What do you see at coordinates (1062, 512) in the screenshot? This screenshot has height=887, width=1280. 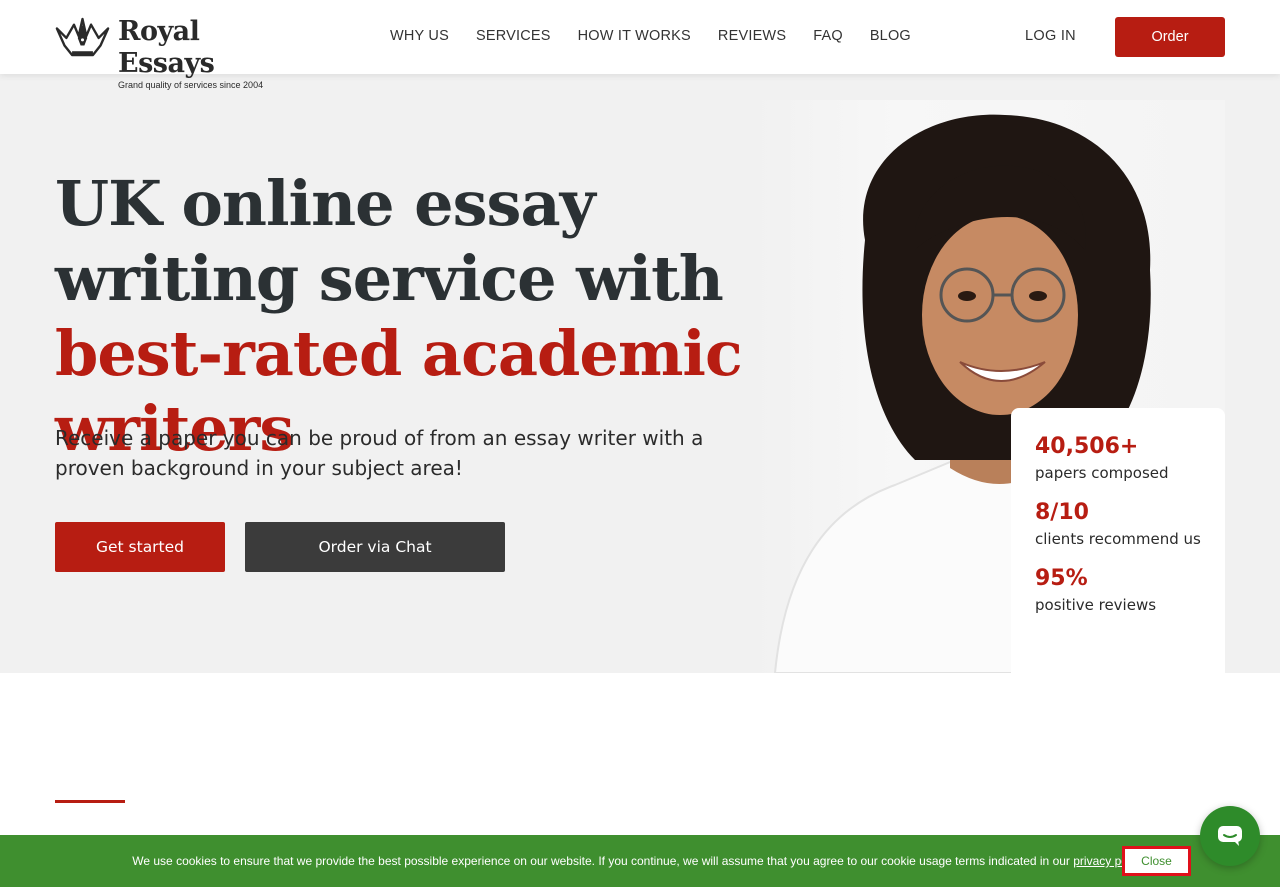 I see `stat-value: 8/10` at bounding box center [1062, 512].